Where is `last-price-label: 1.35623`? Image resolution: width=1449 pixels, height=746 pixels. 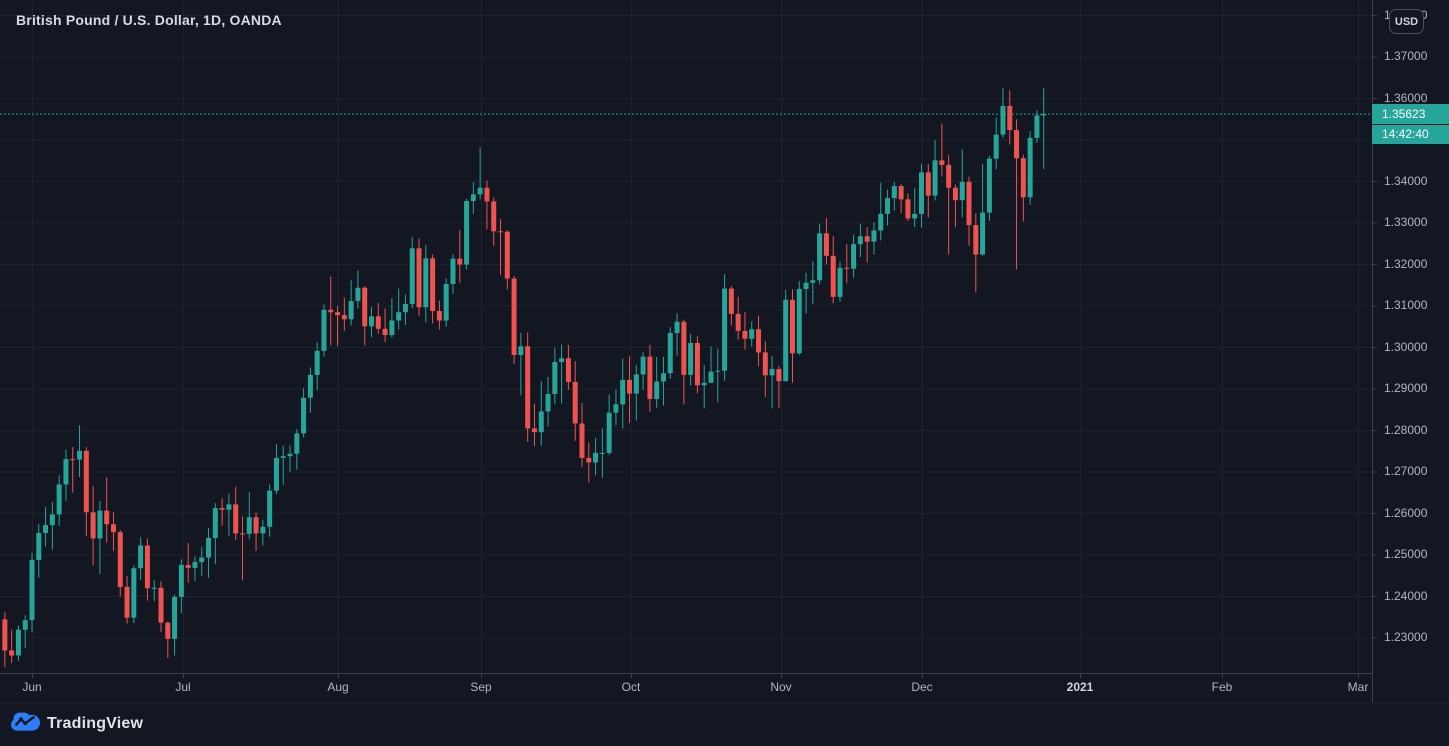
last-price-label: 1.35623 is located at coordinates (1410, 114).